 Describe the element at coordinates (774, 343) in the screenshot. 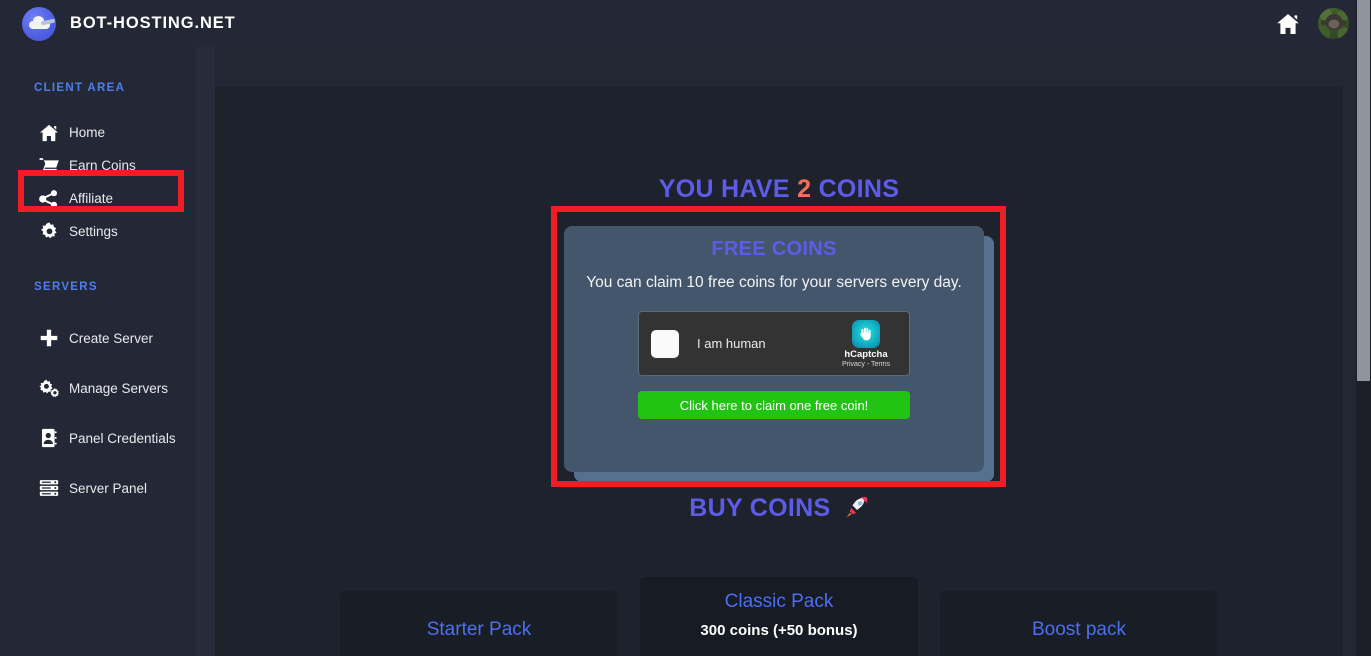

I see `hcaptcha-widget: I am human hCaptcha Privacy - Terms` at that location.